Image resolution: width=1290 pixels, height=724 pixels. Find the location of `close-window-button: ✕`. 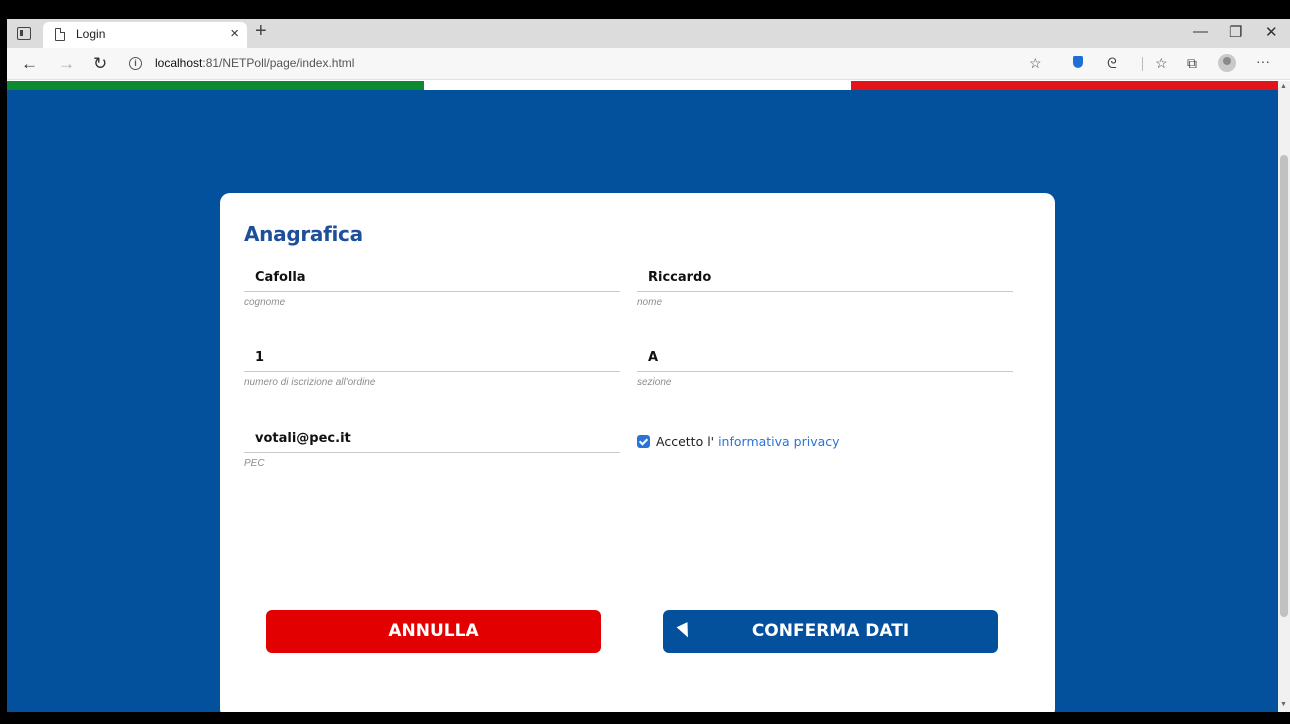

close-window-button: ✕ is located at coordinates (1271, 32).